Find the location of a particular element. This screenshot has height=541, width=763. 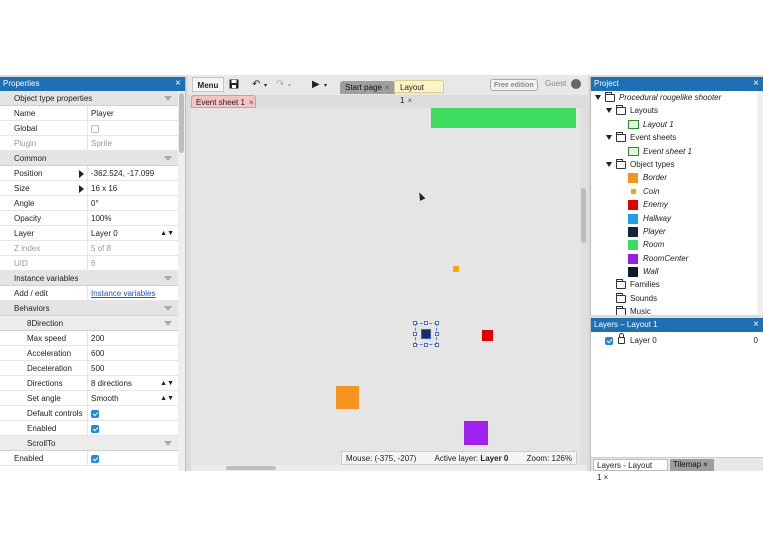

tree-object-wall: Wall is located at coordinates (677, 271).